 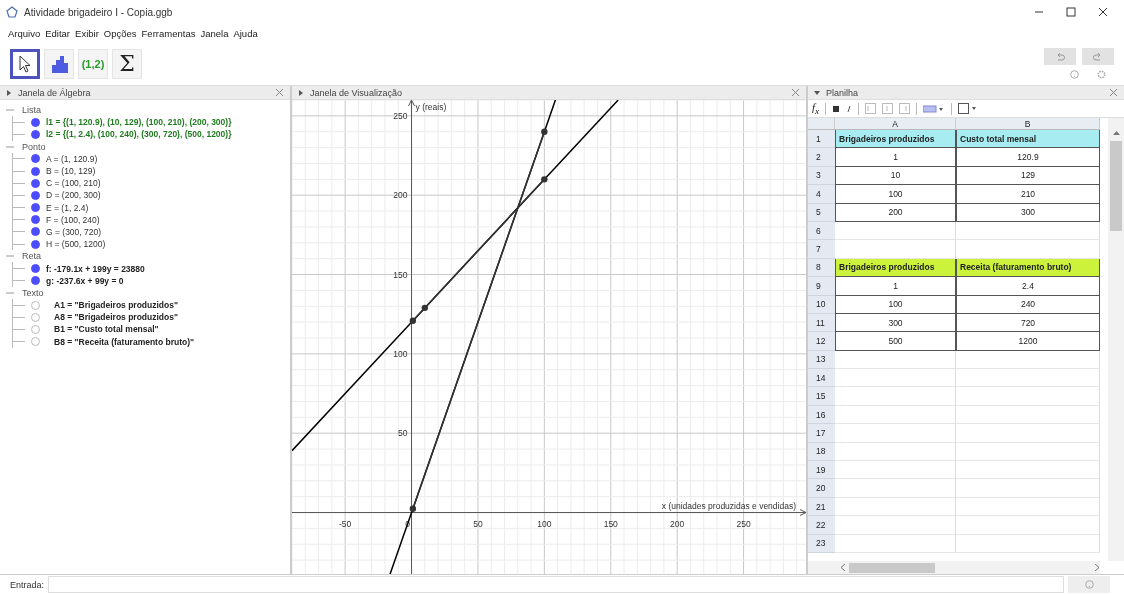 I want to click on panel-title: Janela de Visualização, so click(x=356, y=92).